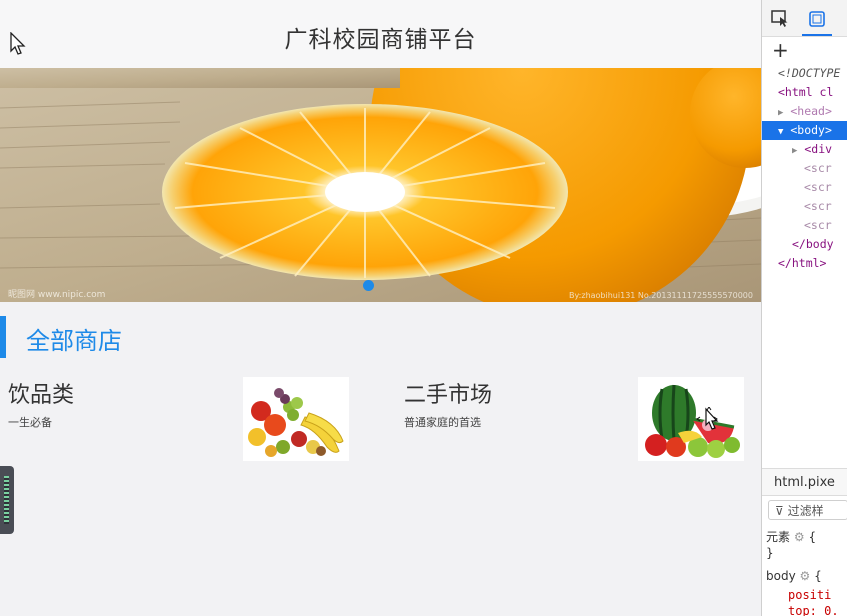  Describe the element at coordinates (18, 43) in the screenshot. I see `mouse-pointer-icon` at that location.